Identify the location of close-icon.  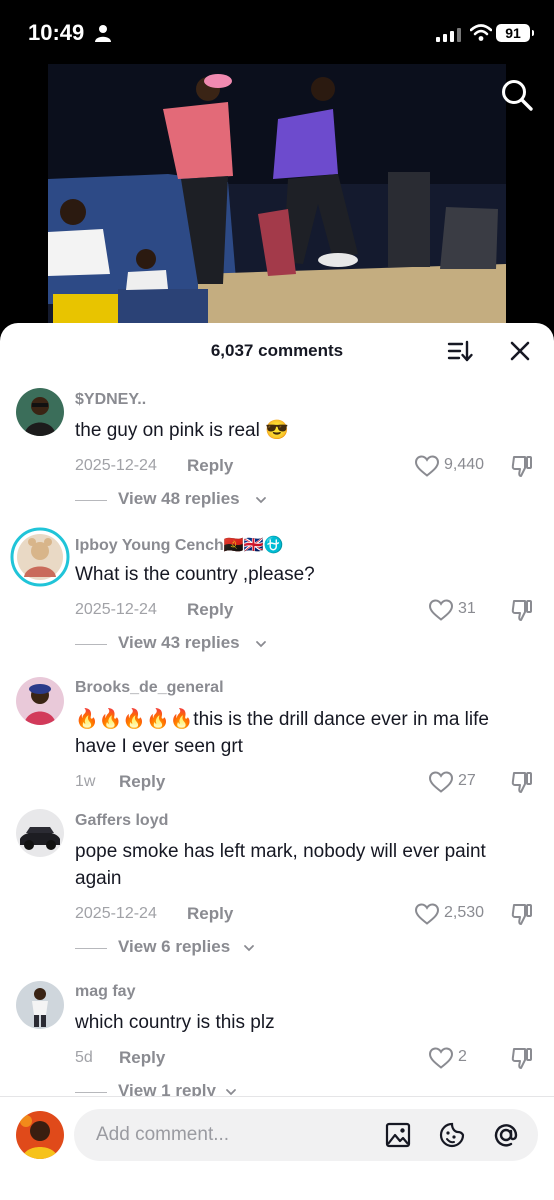
(520, 351).